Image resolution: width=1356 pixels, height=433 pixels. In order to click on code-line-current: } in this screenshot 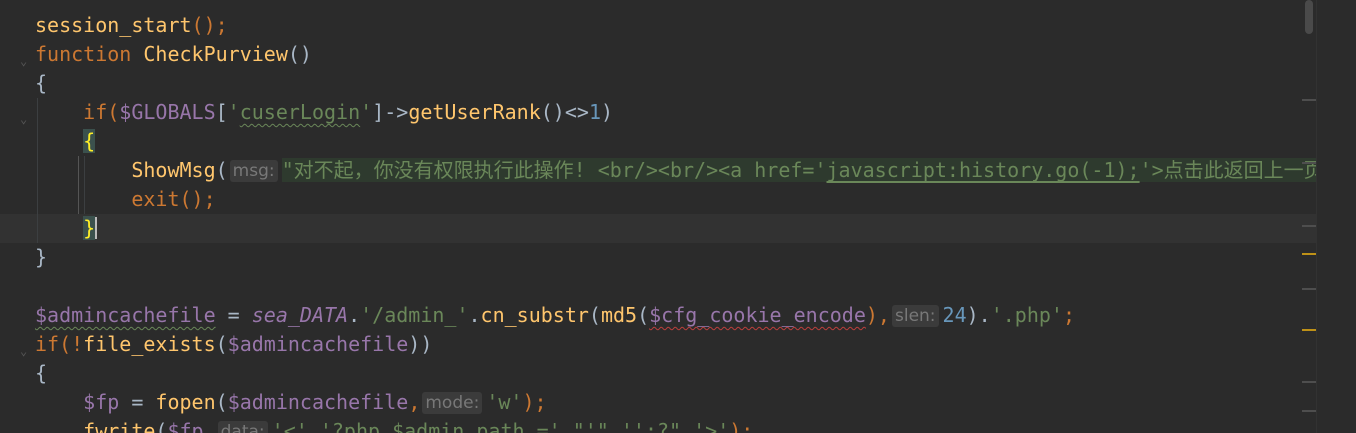, I will do `click(658, 228)`.